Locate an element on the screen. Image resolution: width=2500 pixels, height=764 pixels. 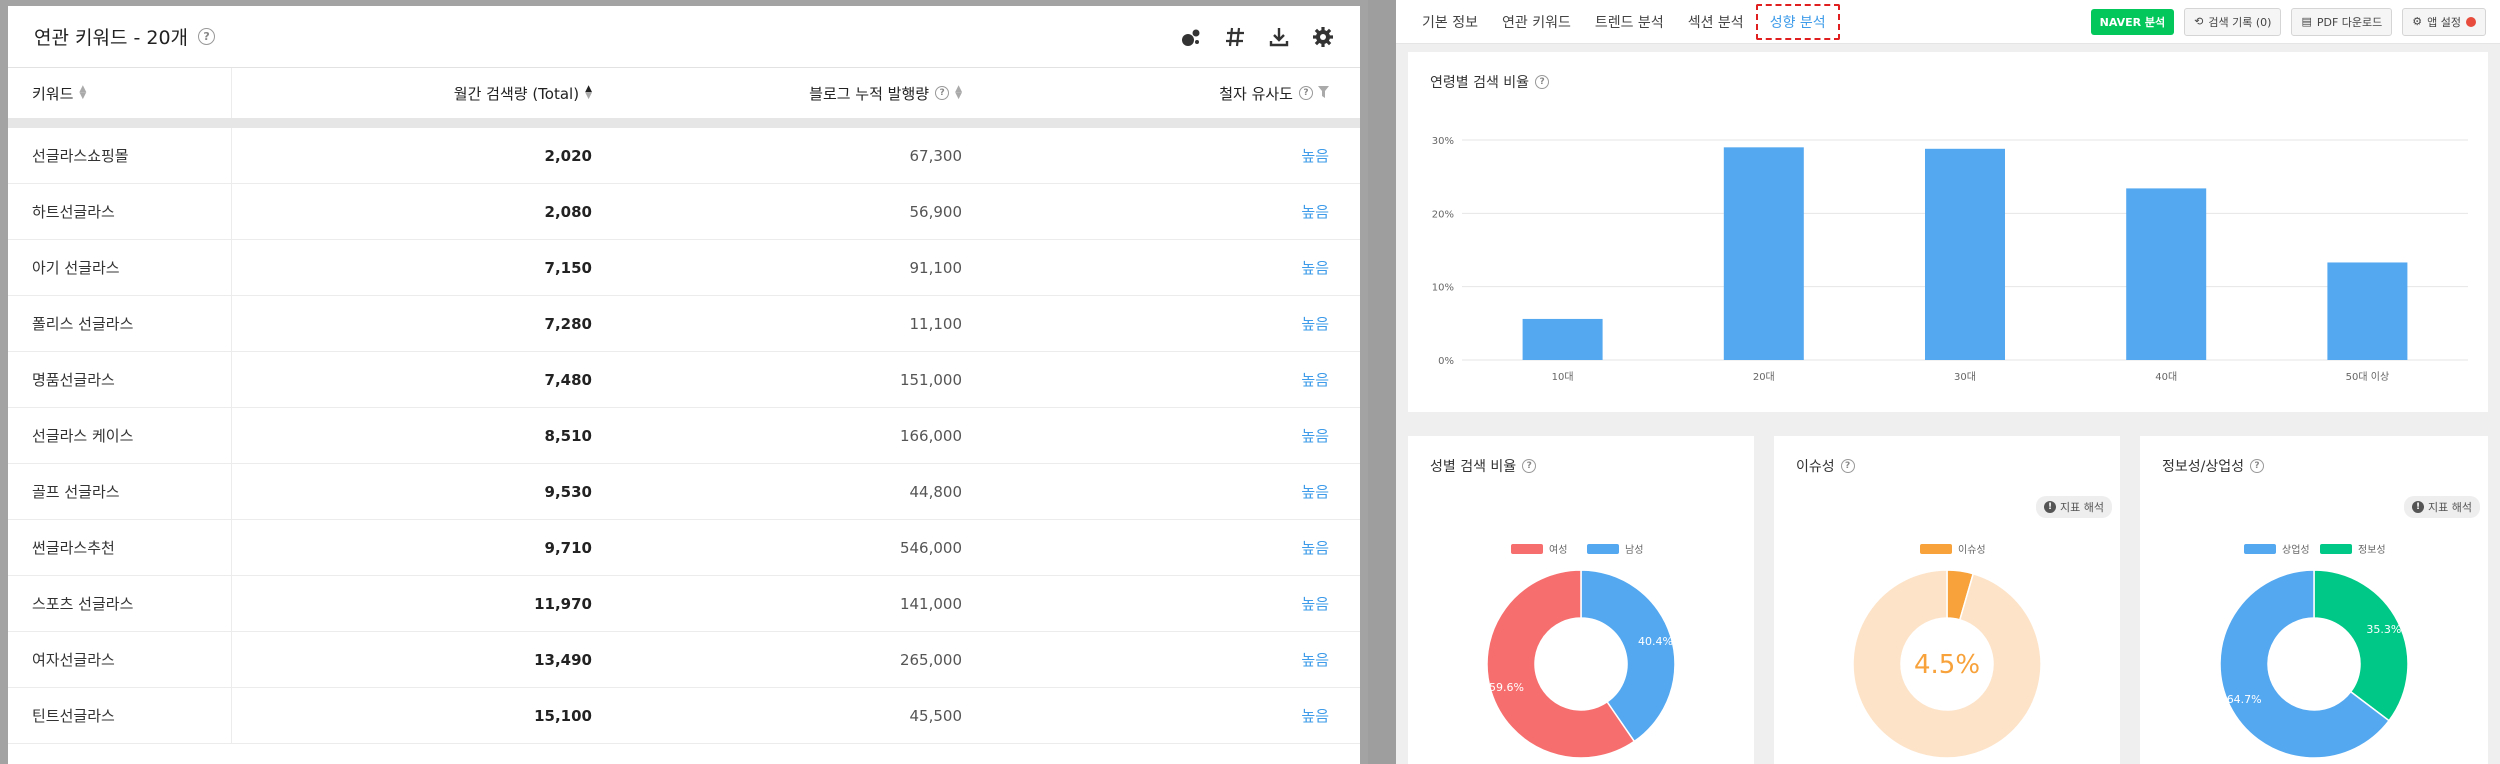
column-monthly-label: 월간 검색량 (Total) is located at coordinates (516, 93).